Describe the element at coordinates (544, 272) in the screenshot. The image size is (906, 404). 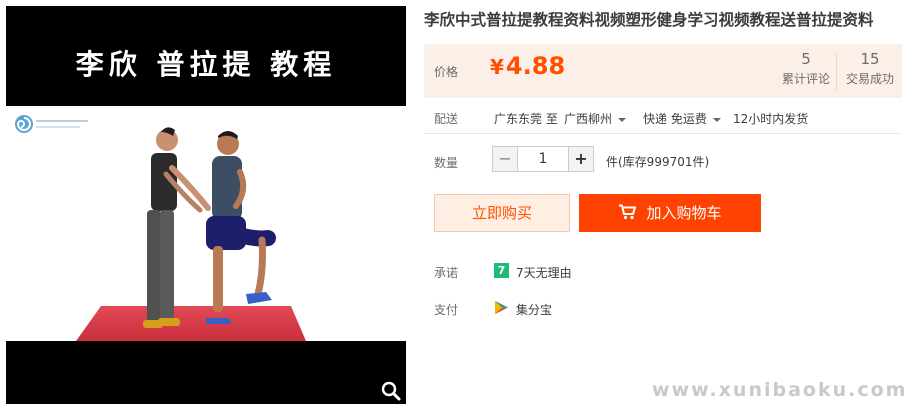
I see `promise-text: 7天无理由` at that location.